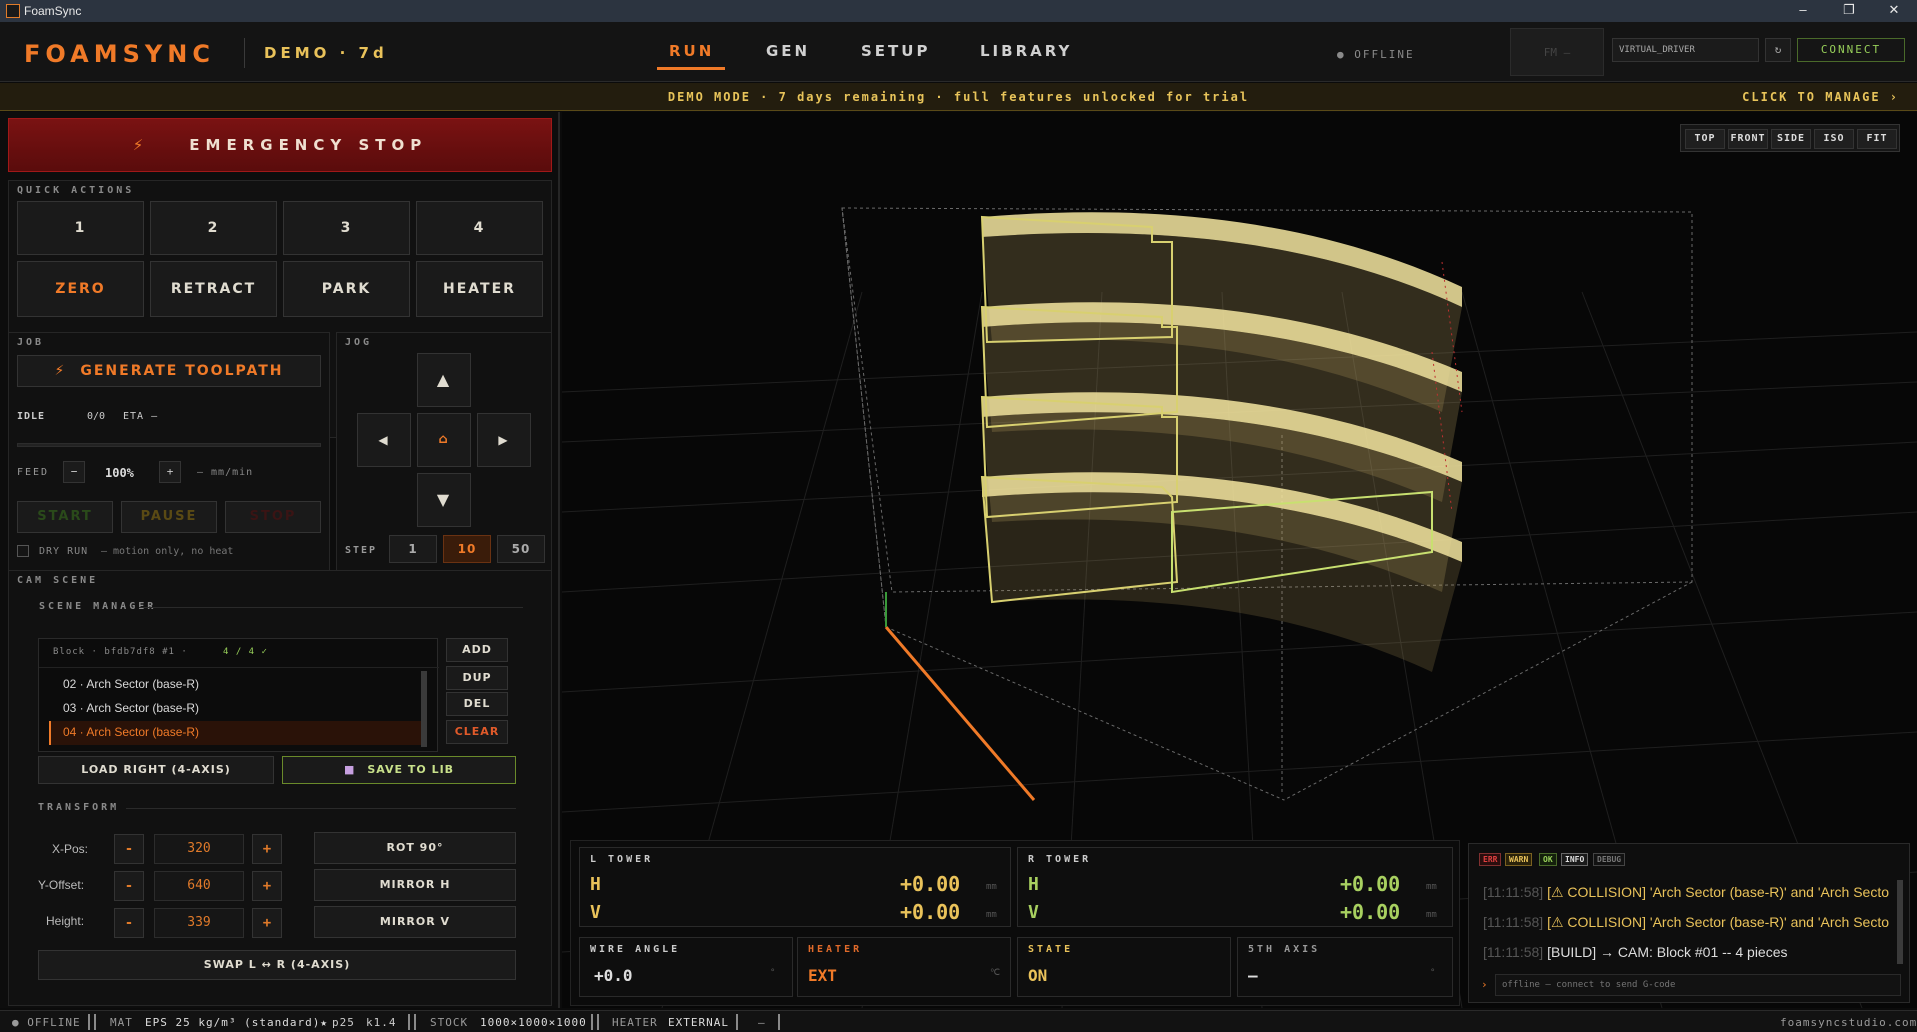  Describe the element at coordinates (1803, 11) in the screenshot. I see `minimize-icon: –` at that location.